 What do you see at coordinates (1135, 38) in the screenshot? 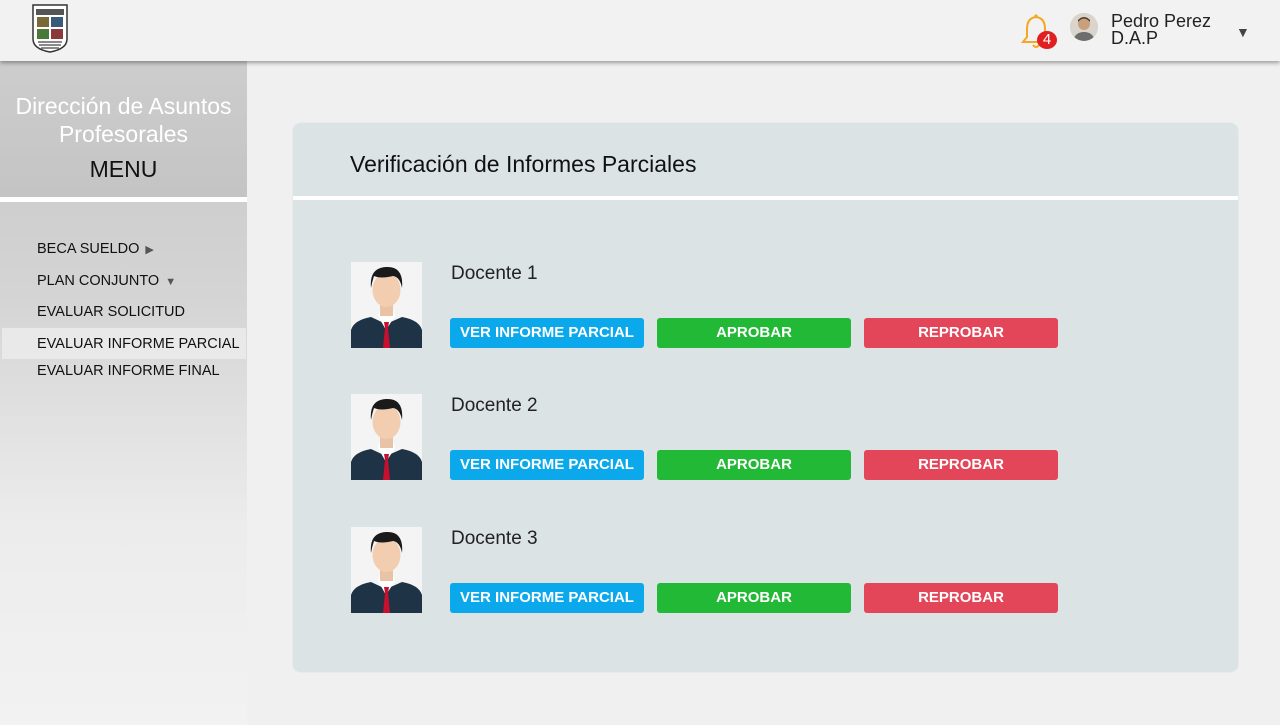
I see `user-role: D.A.P` at bounding box center [1135, 38].